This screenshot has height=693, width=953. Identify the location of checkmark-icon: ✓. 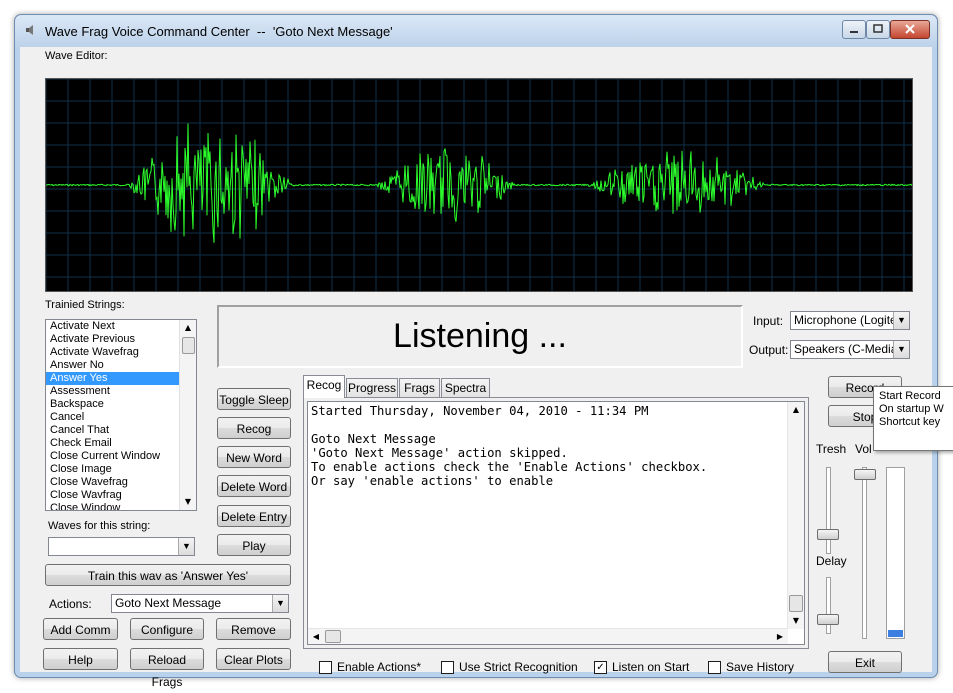
(600, 667).